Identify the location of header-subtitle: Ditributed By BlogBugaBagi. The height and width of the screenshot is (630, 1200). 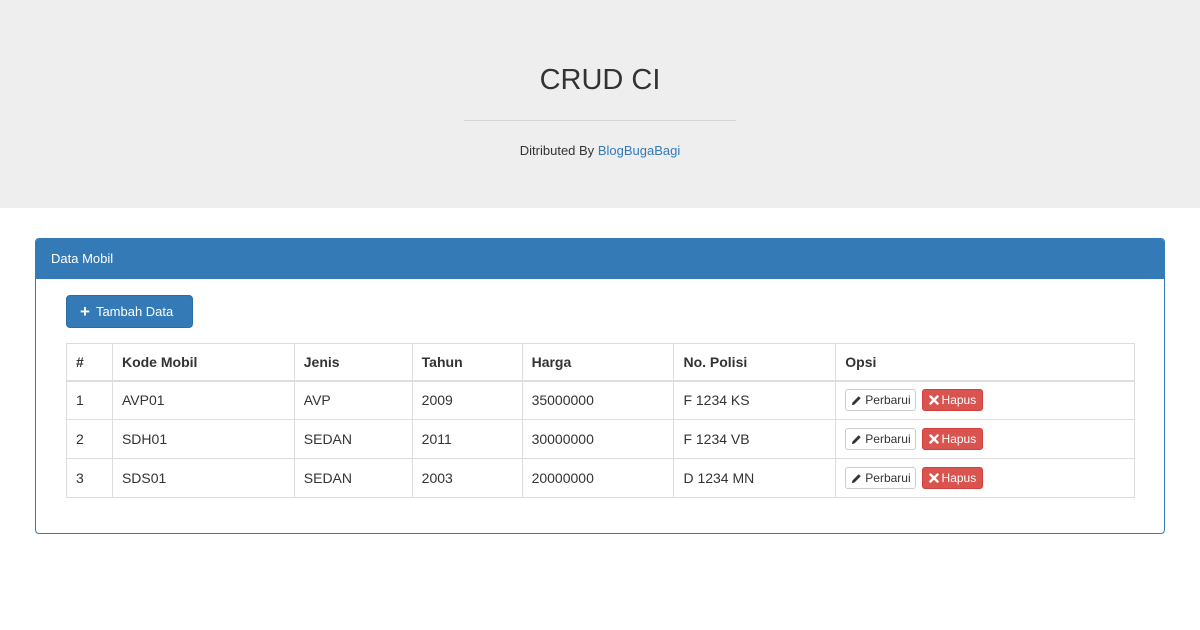
(600, 150).